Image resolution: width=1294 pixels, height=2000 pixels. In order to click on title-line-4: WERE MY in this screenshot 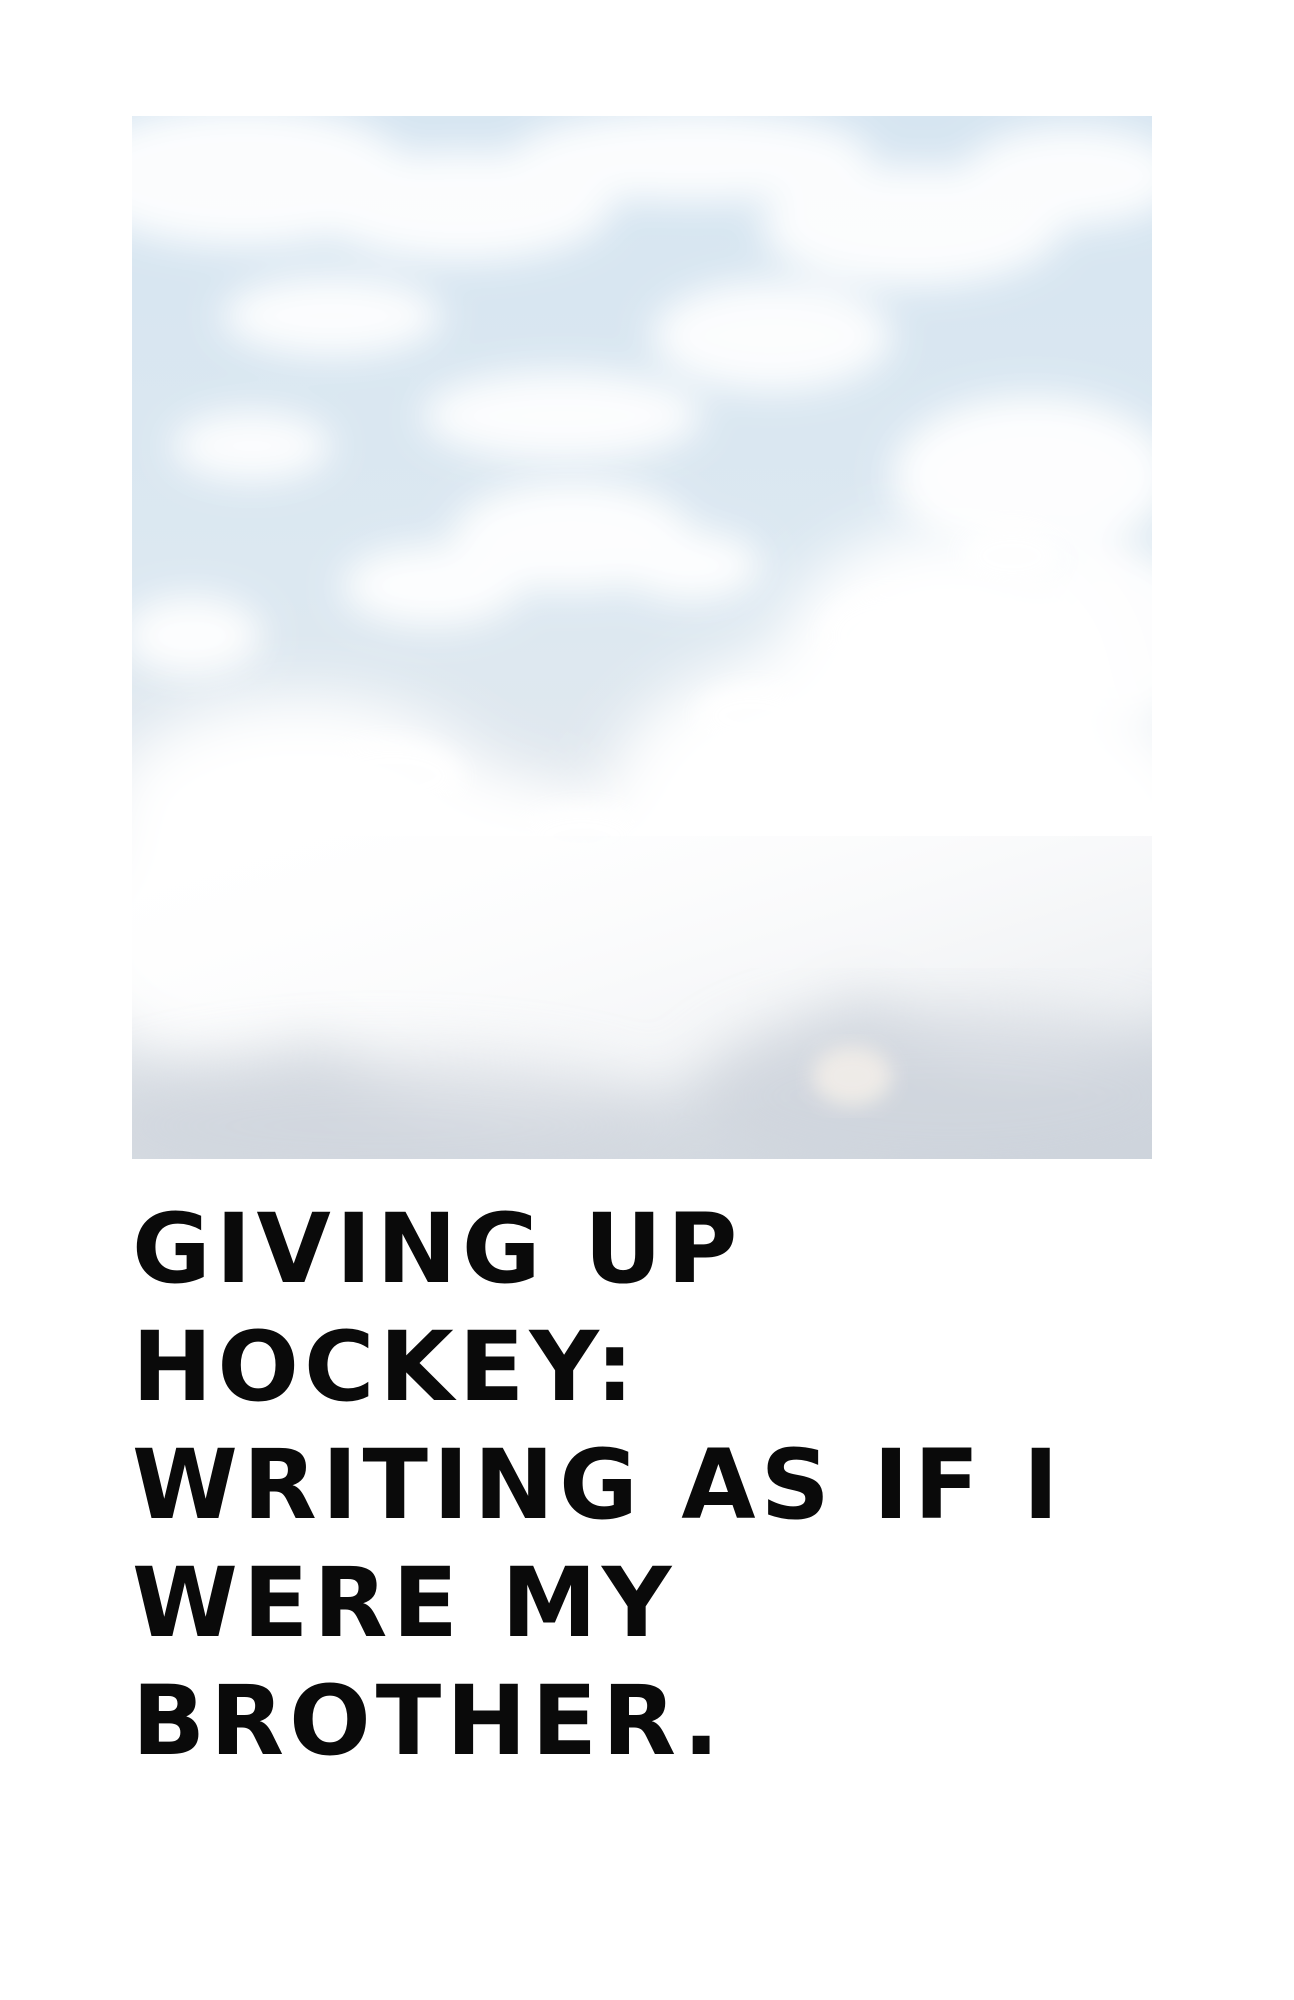, I will do `click(404, 1603)`.